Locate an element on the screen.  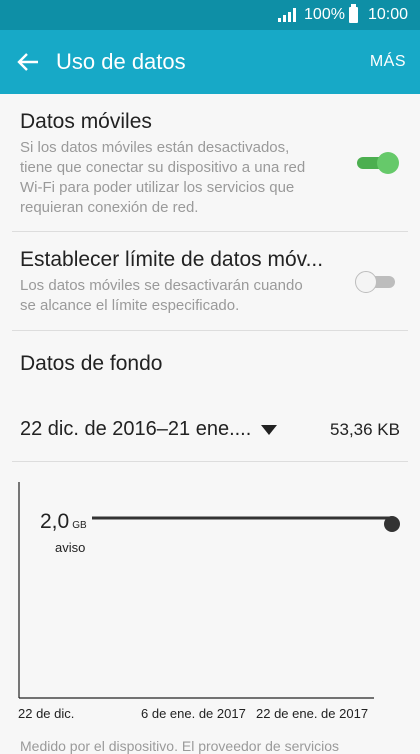
battery-percent: 100% is located at coordinates (324, 14).